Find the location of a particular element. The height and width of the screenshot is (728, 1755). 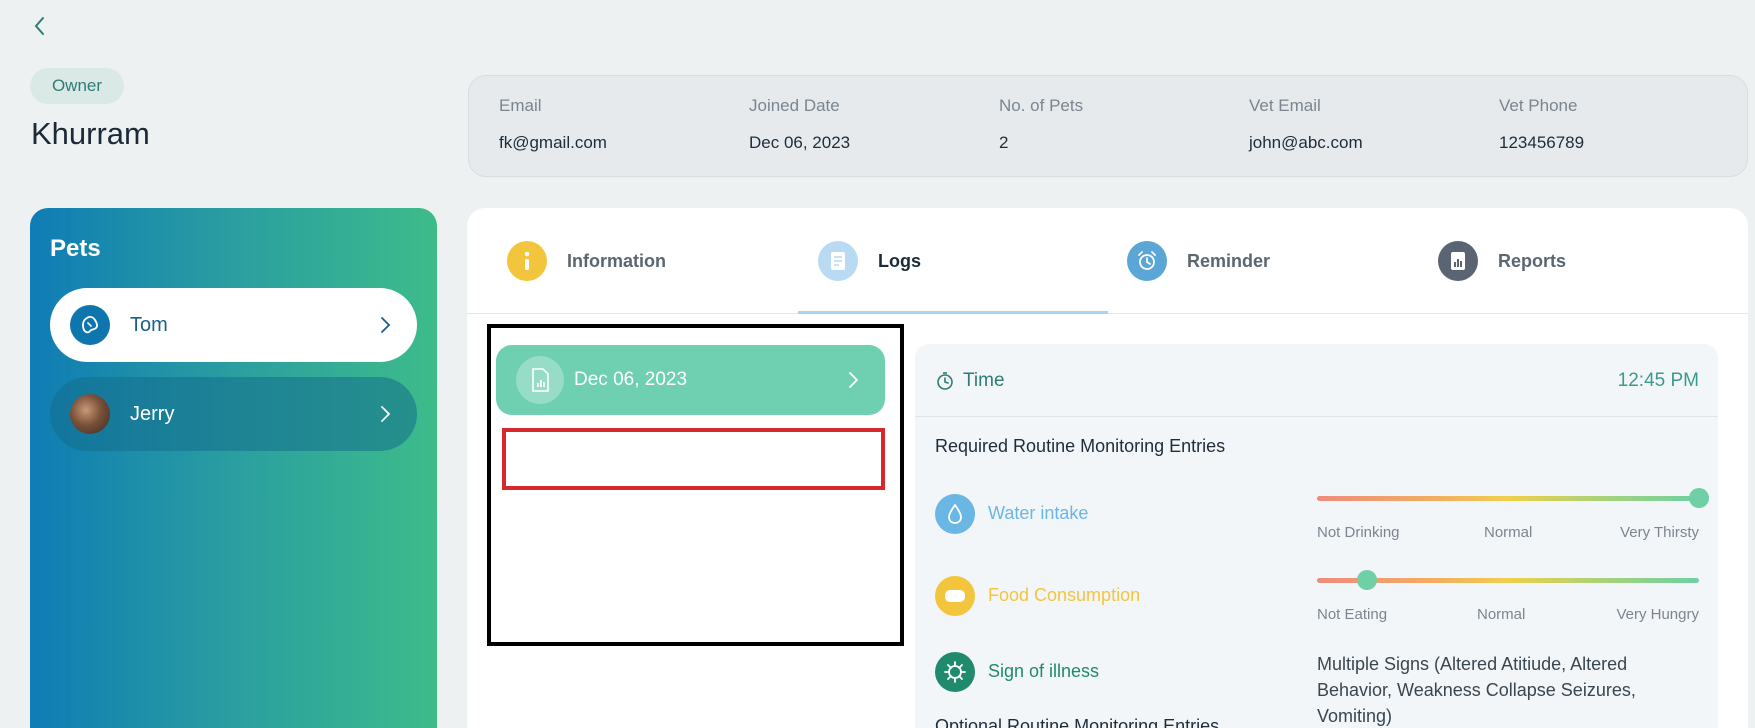

tab-information: Information is located at coordinates (586, 261).